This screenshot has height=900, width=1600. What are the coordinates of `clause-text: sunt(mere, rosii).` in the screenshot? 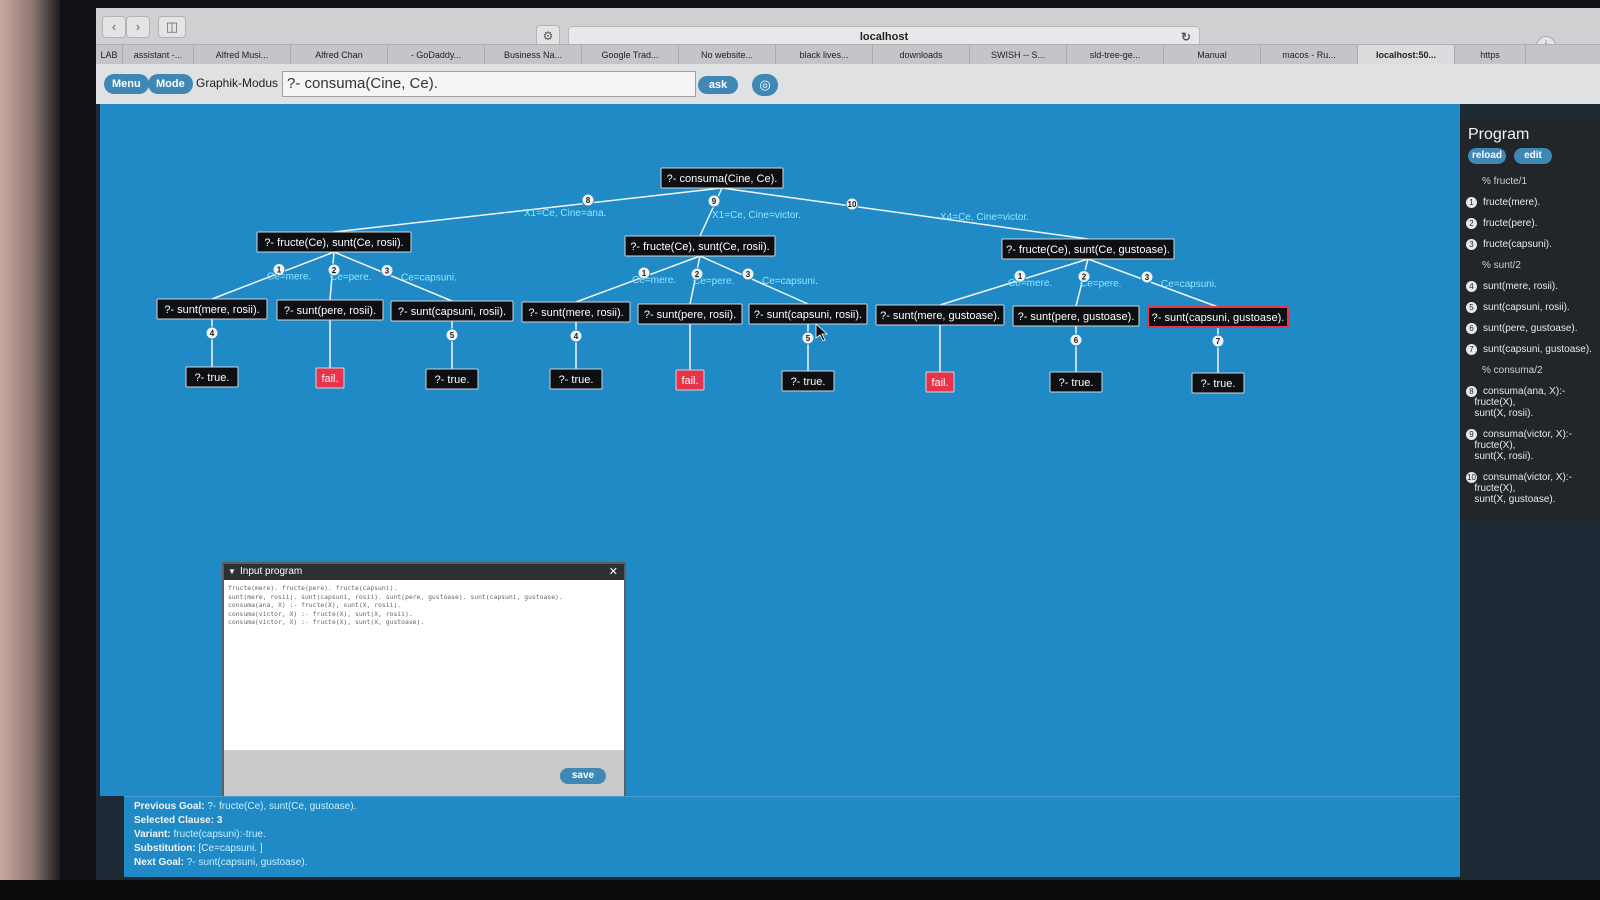 It's located at (1521, 286).